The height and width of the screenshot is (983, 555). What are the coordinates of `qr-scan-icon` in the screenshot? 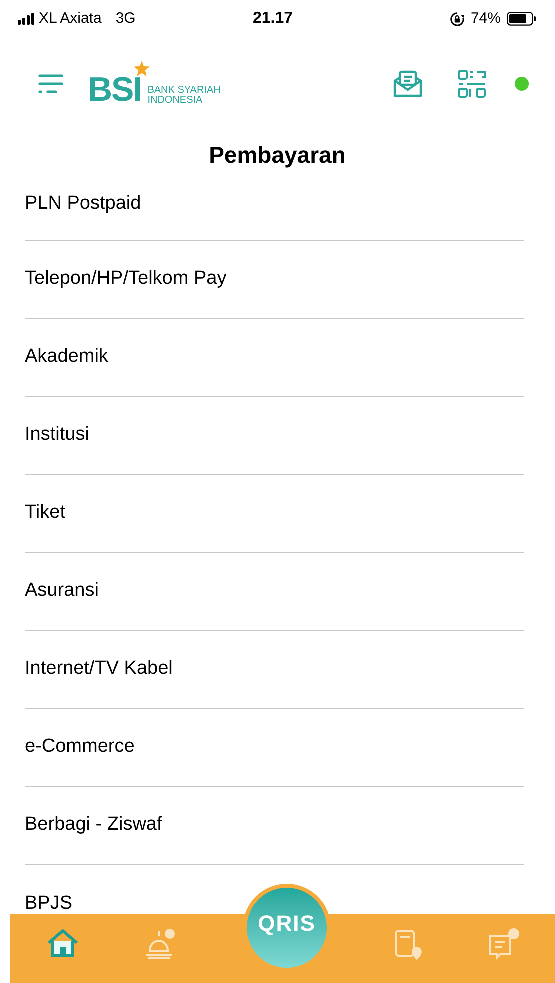 It's located at (472, 84).